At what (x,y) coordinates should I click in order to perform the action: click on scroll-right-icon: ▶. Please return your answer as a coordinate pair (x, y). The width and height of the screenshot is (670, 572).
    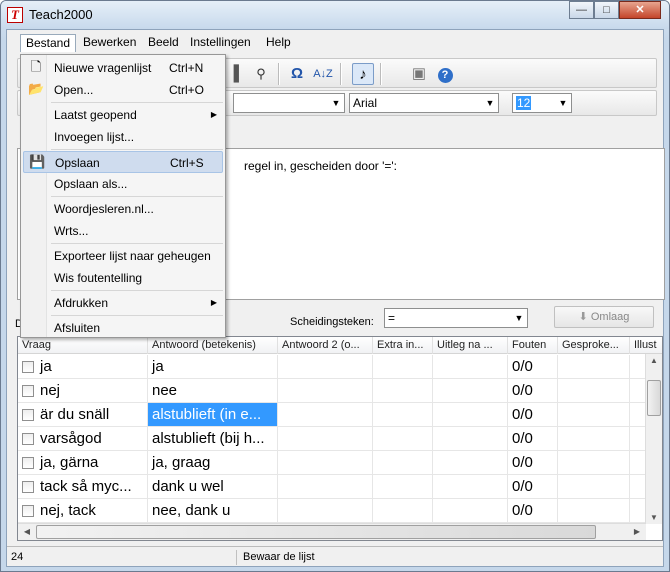
    Looking at the image, I should click on (637, 531).